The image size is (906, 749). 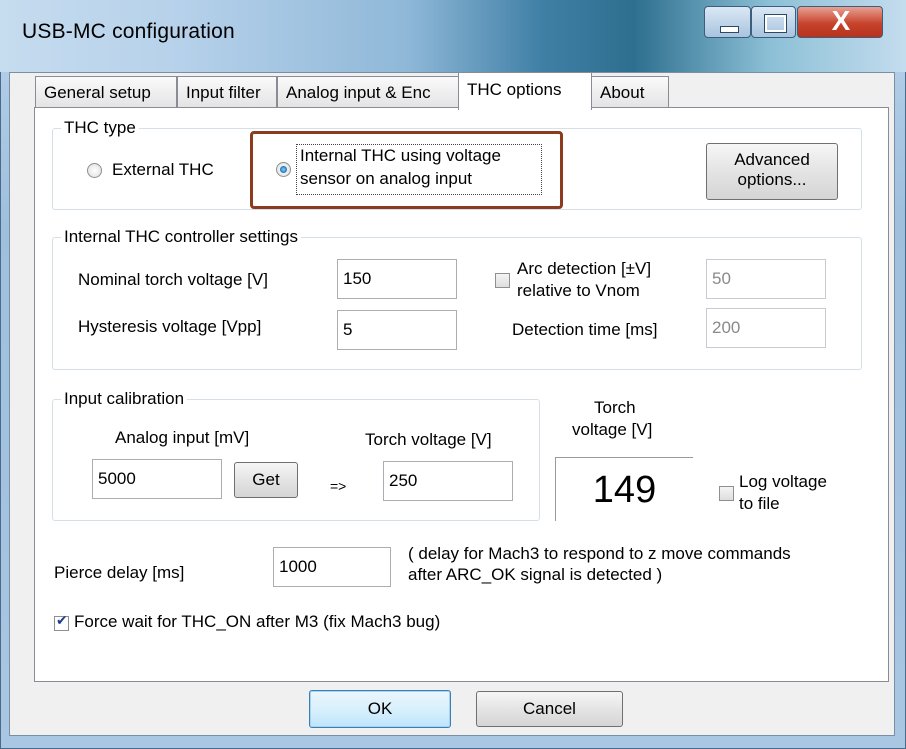 I want to click on nominal-voltage-label: Nominal torch voltage [V], so click(x=173, y=279).